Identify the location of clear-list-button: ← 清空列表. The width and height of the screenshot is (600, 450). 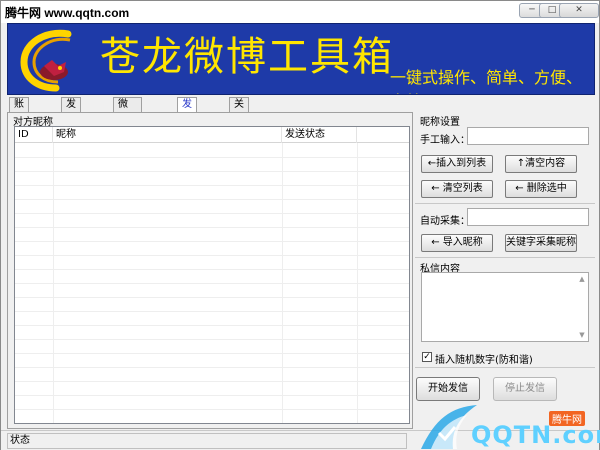
(457, 189).